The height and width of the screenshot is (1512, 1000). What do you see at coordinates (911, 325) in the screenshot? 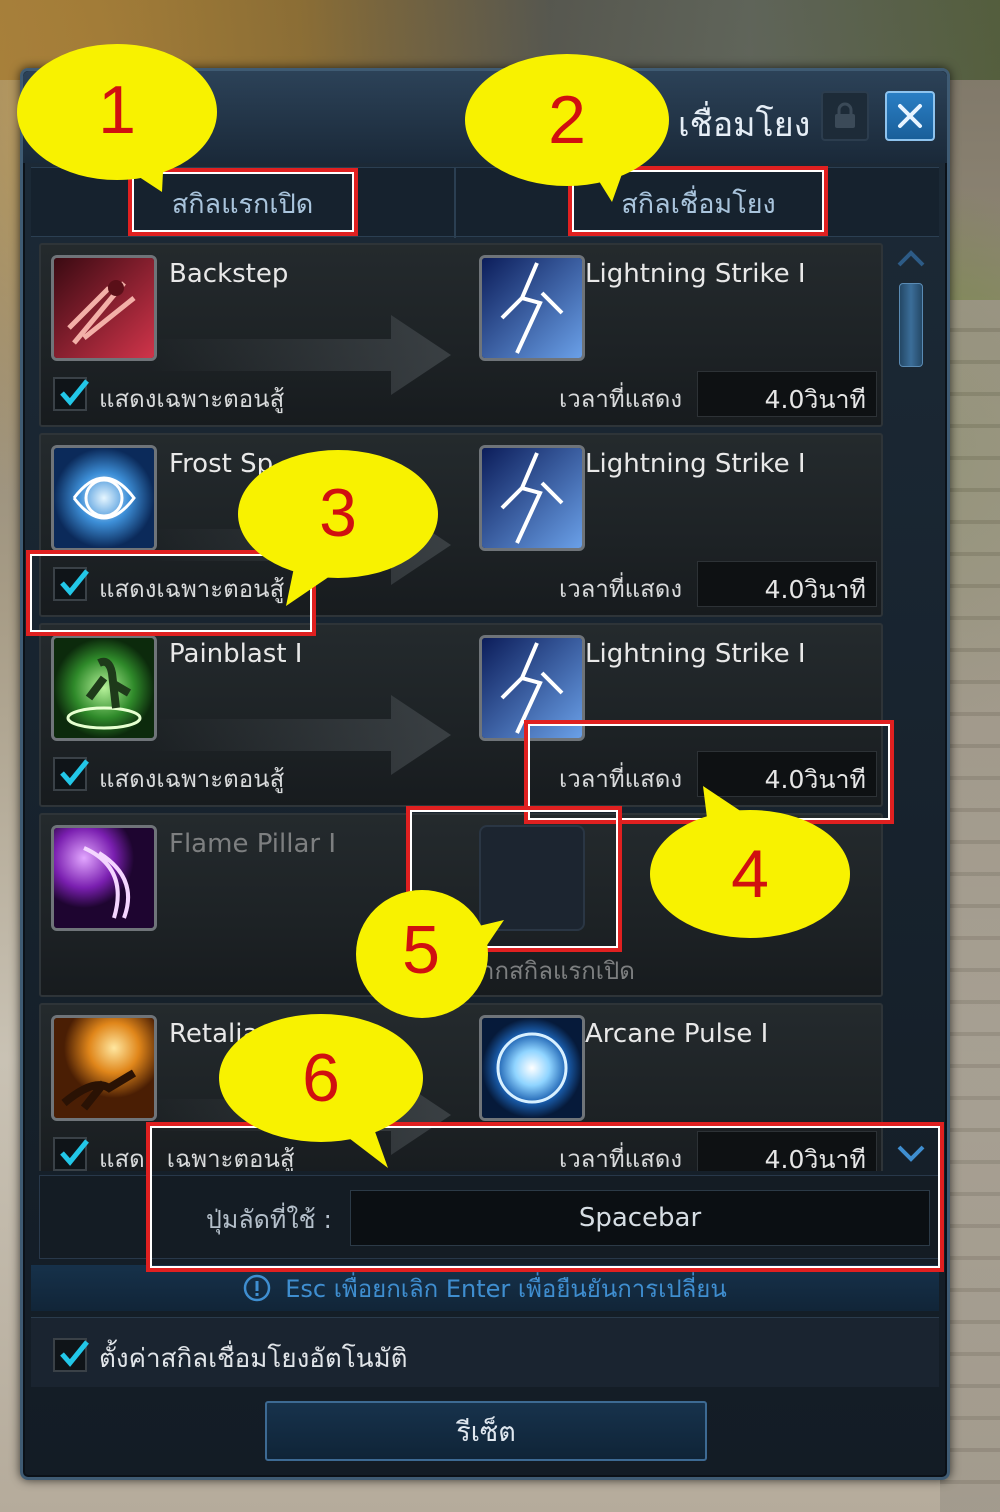
I see `scroll-thumb` at bounding box center [911, 325].